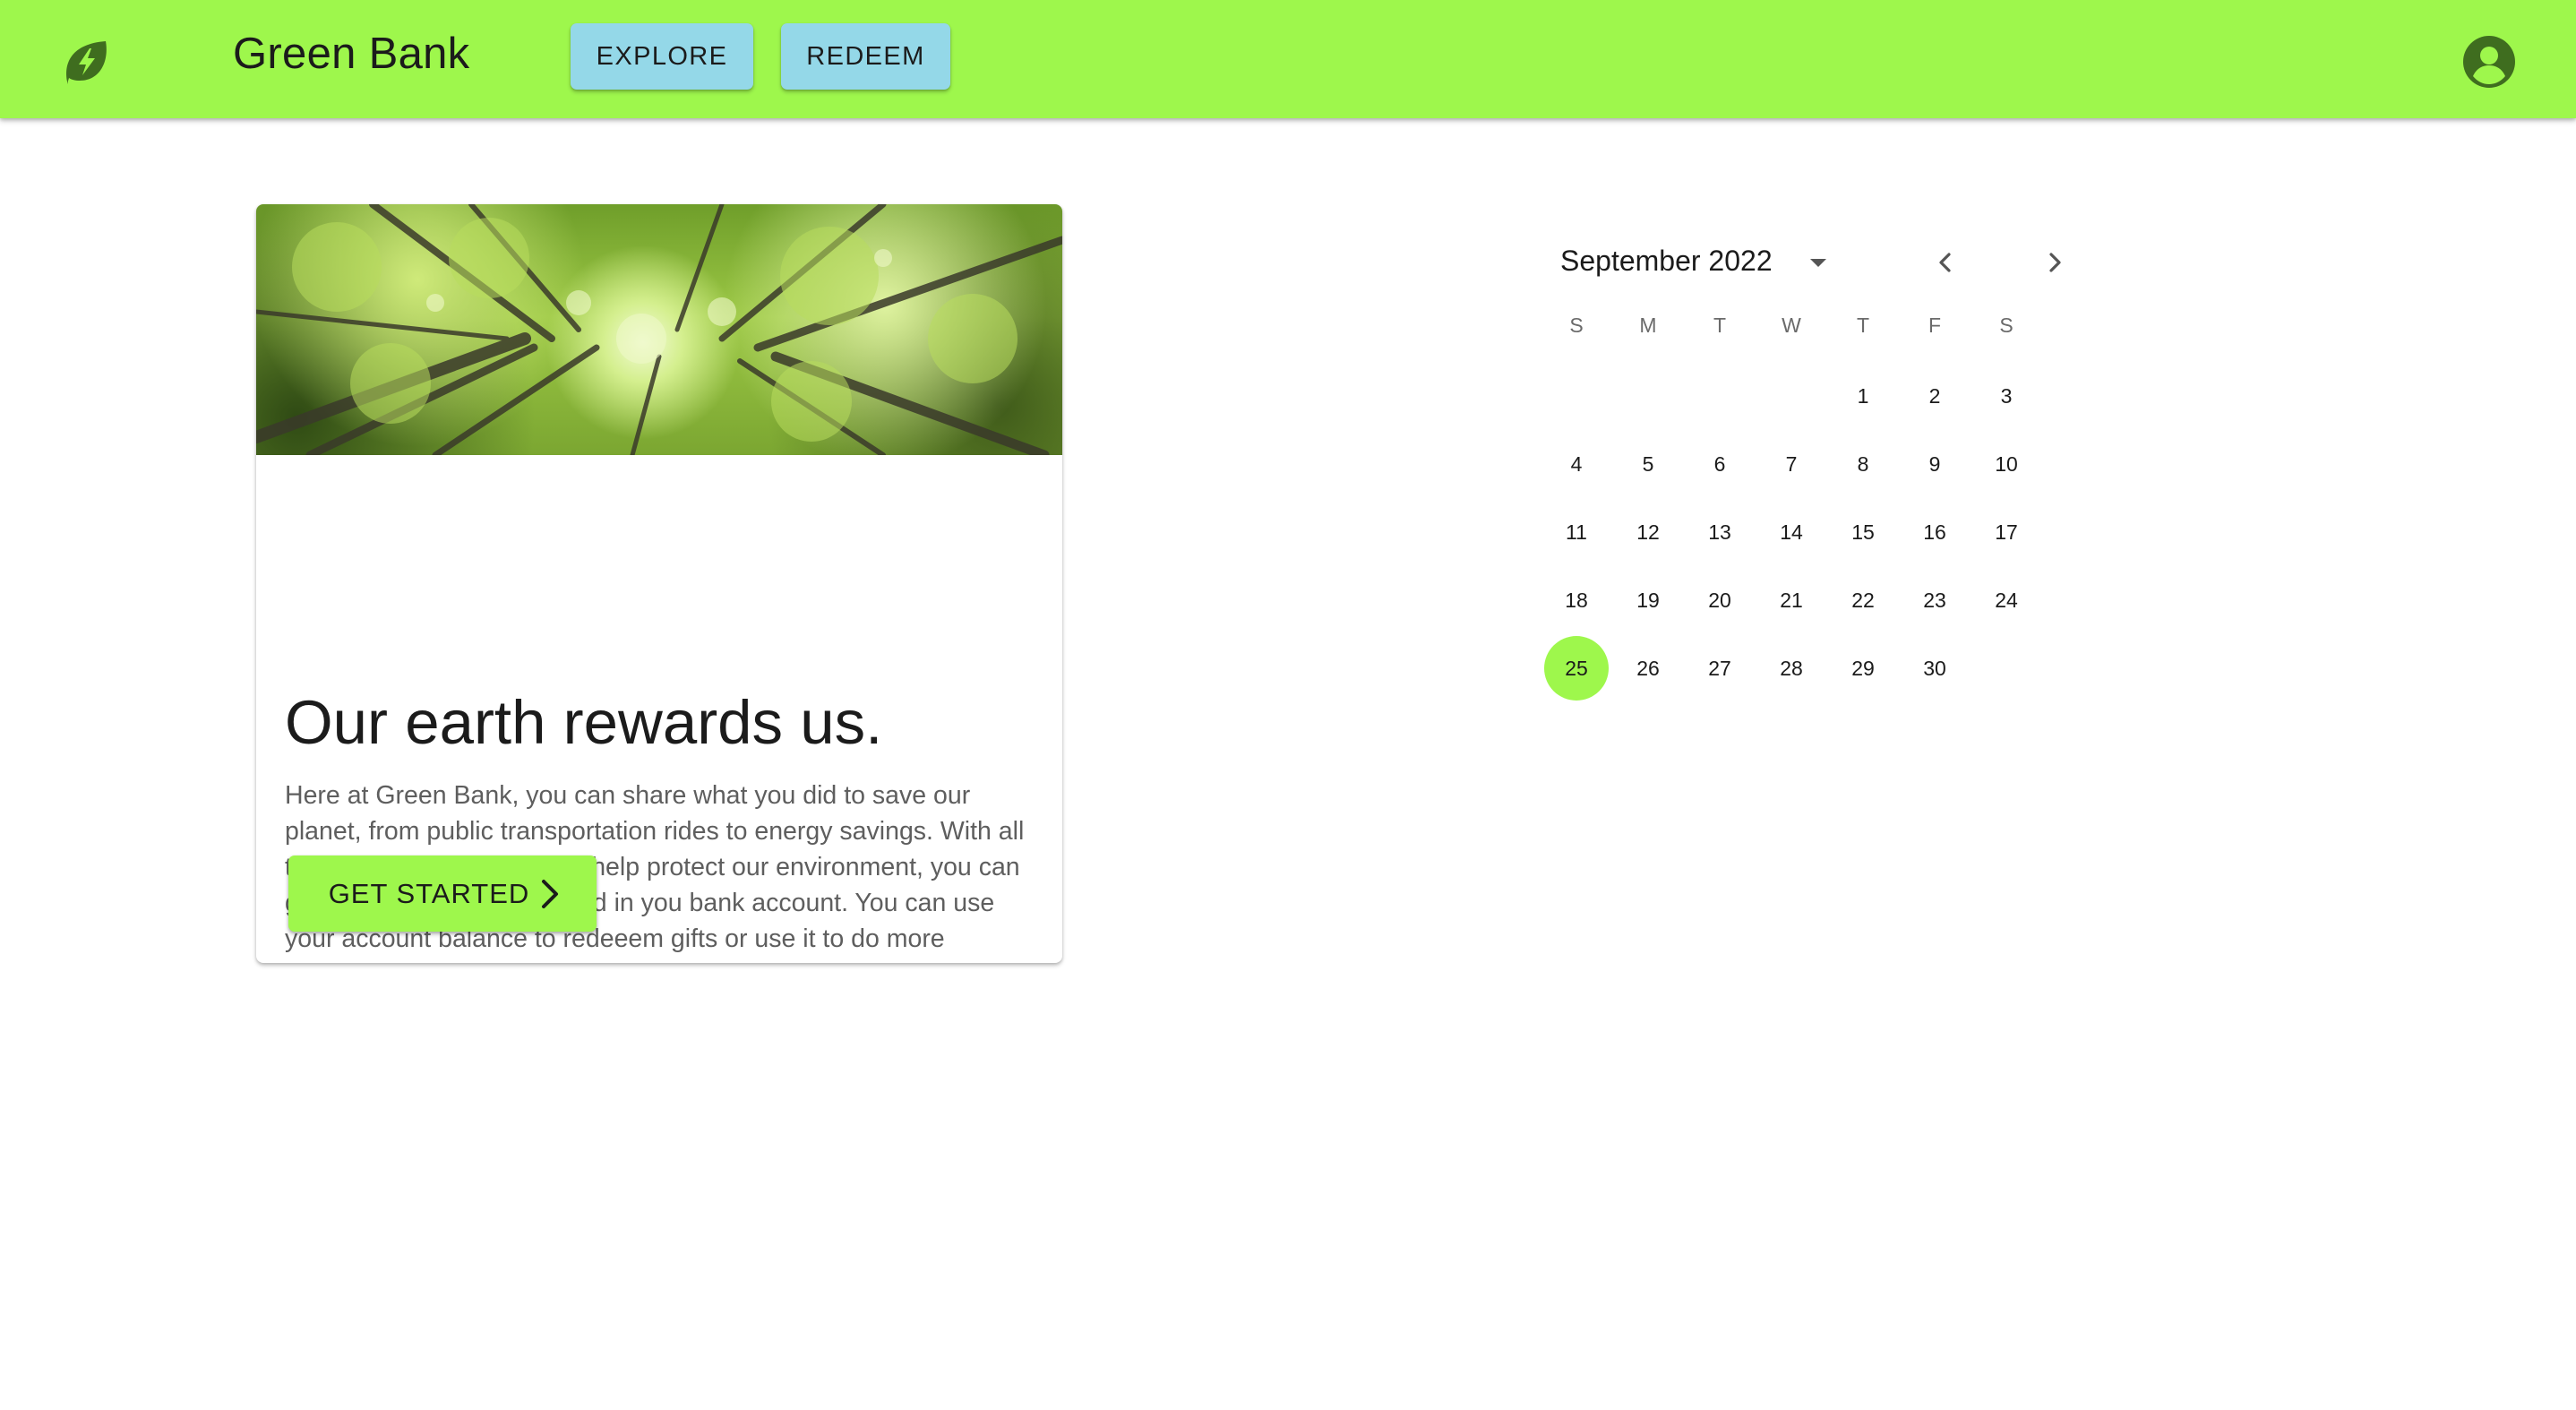  What do you see at coordinates (659, 329) in the screenshot?
I see `forest-canopy-image` at bounding box center [659, 329].